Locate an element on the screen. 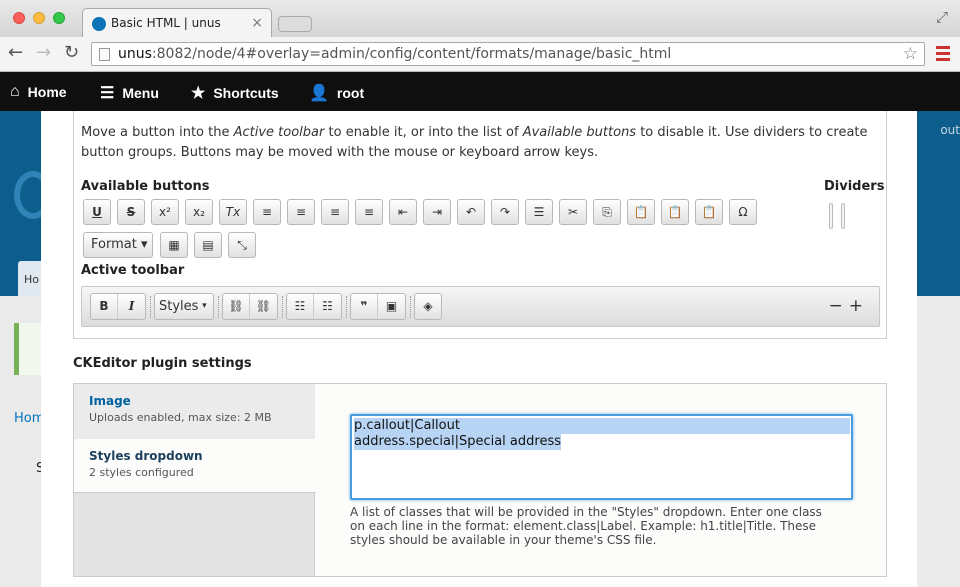 The image size is (960, 587). tab-styles-title: Styles dropdown is located at coordinates (146, 456).